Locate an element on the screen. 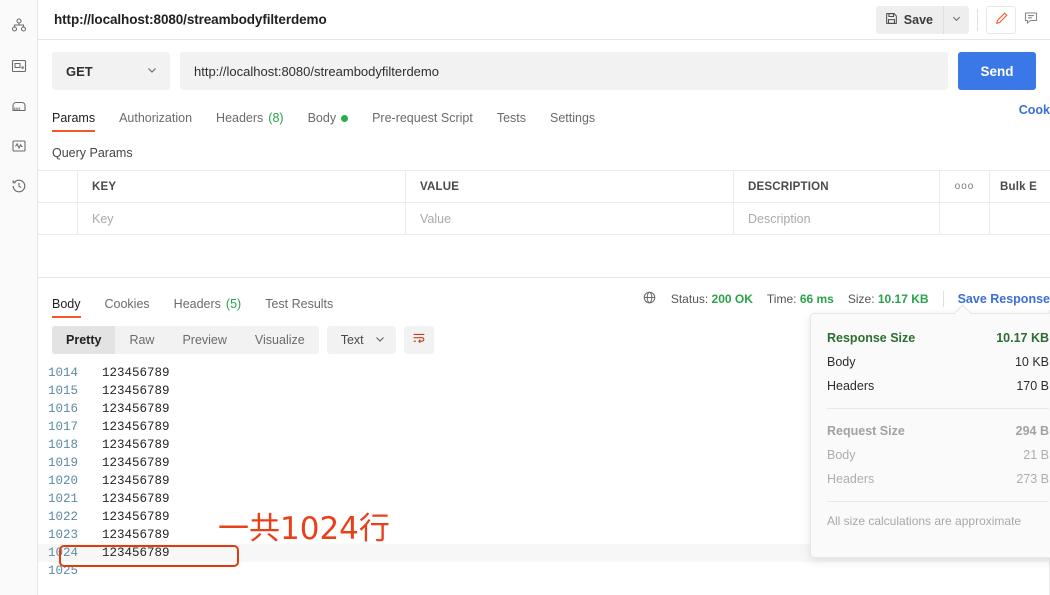  line-number: 1016 is located at coordinates (62, 409).